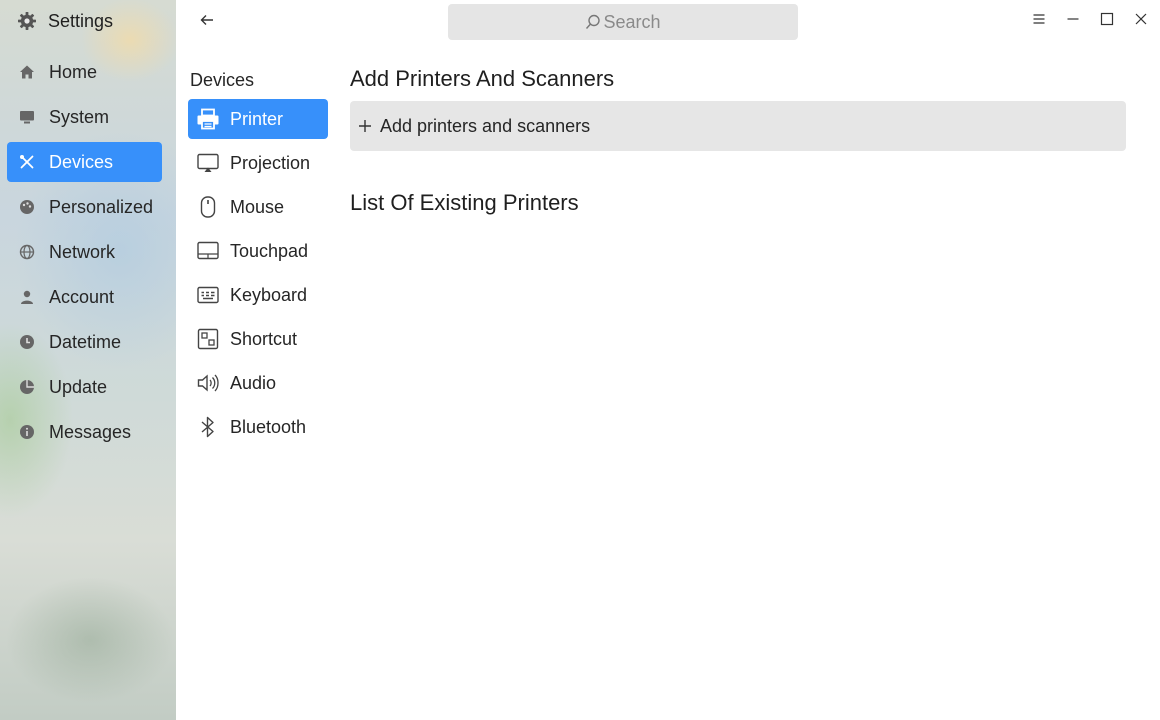 The width and height of the screenshot is (1160, 720). I want to click on subnav-item-printer: Printer, so click(258, 119).